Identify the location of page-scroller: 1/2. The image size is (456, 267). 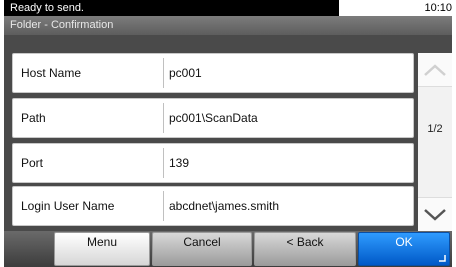
(435, 142).